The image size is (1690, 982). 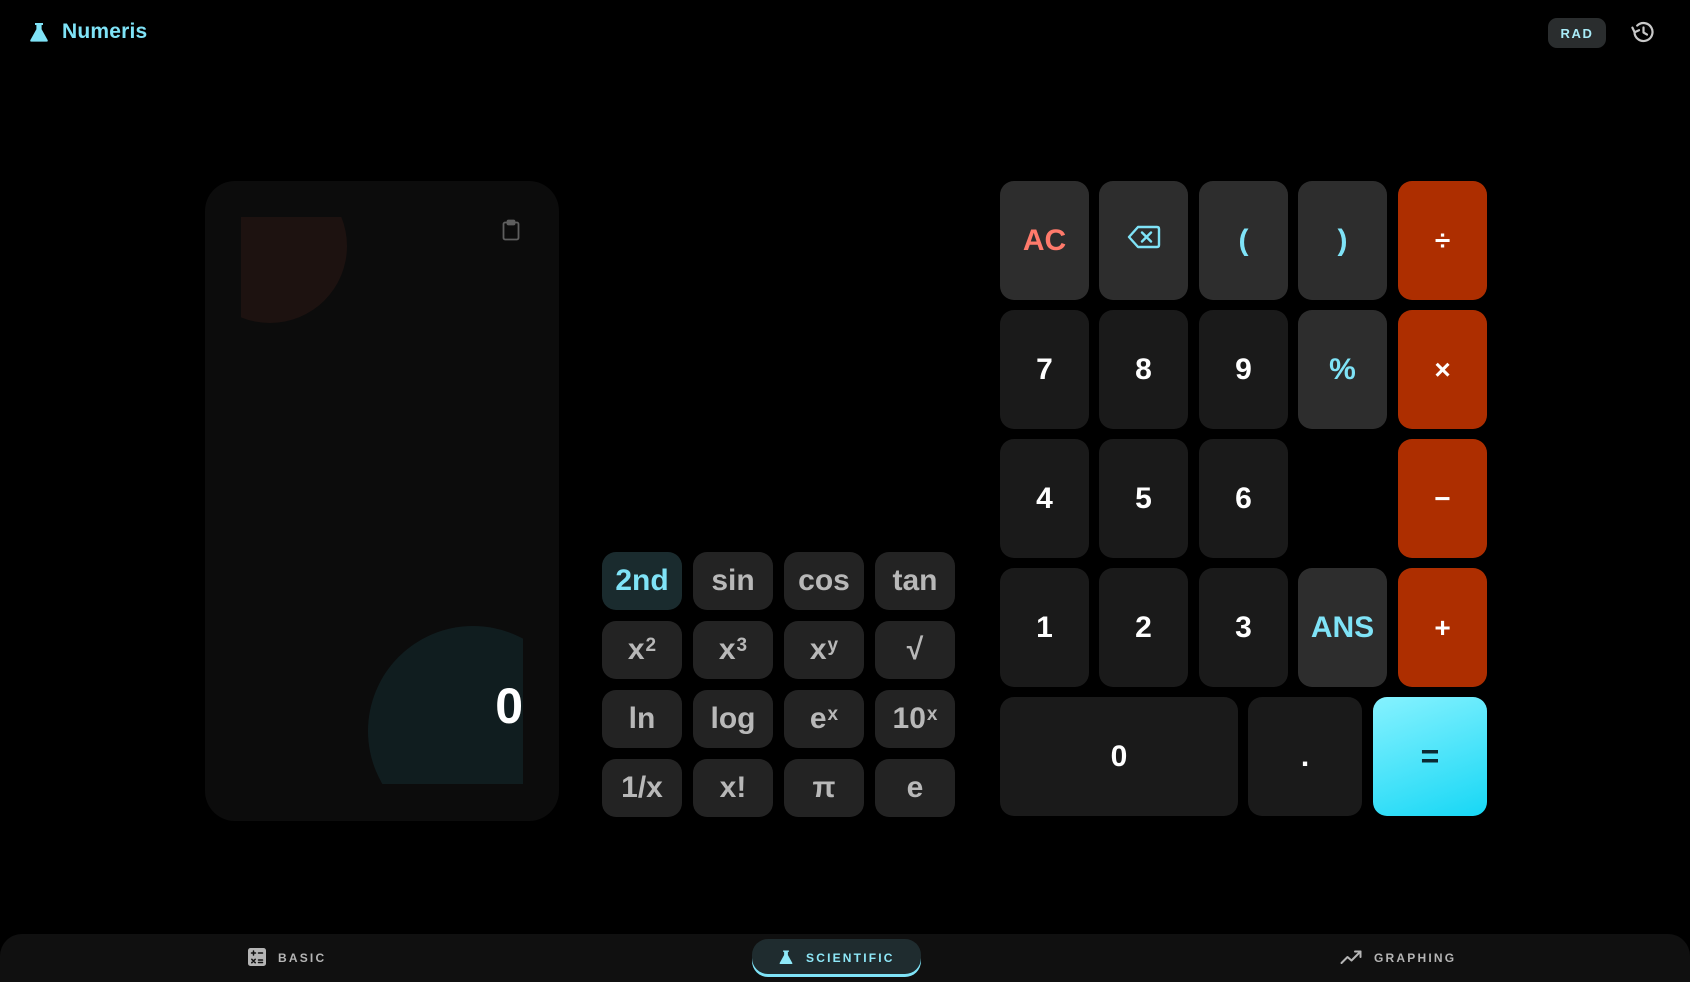 I want to click on sci-key: tan, so click(x=915, y=581).